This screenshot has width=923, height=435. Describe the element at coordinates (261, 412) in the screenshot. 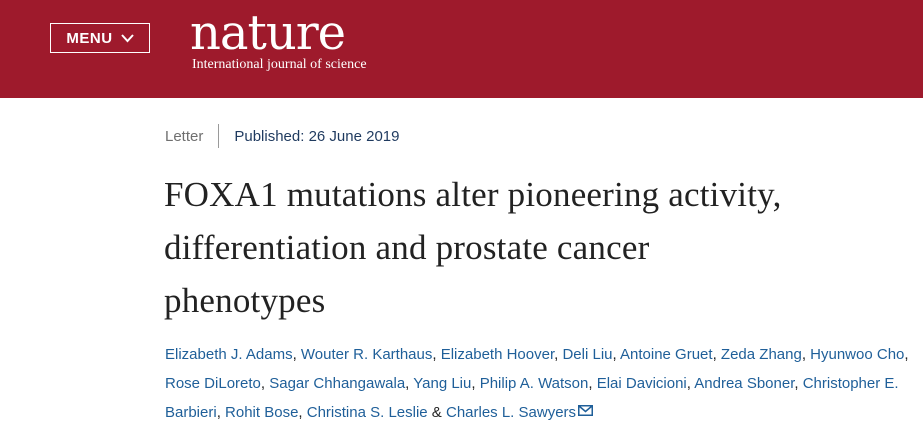

I see `author-link: Rohit Bose` at that location.